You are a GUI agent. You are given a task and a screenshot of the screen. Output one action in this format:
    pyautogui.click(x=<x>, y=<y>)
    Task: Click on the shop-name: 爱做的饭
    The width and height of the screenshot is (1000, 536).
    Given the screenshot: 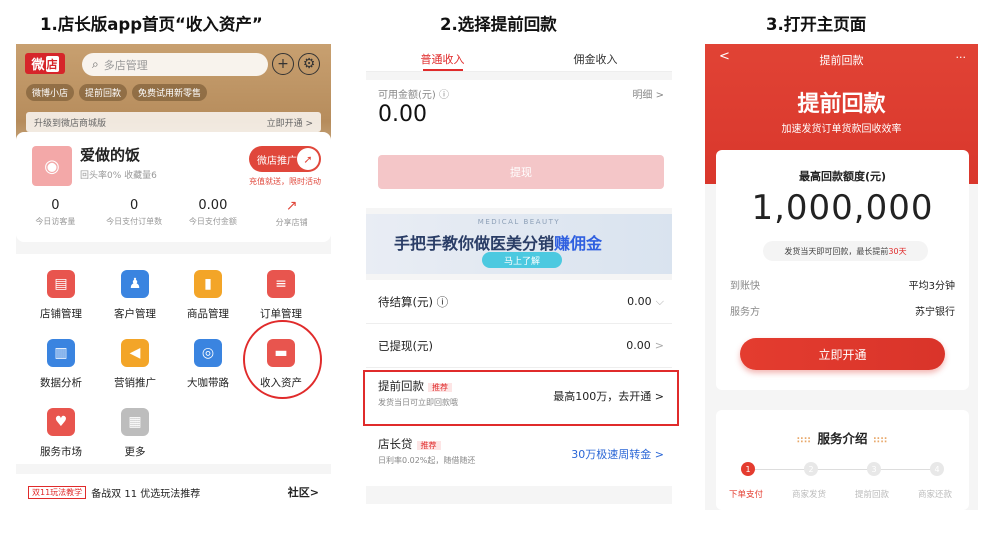 What is the action you would take?
    pyautogui.click(x=110, y=155)
    